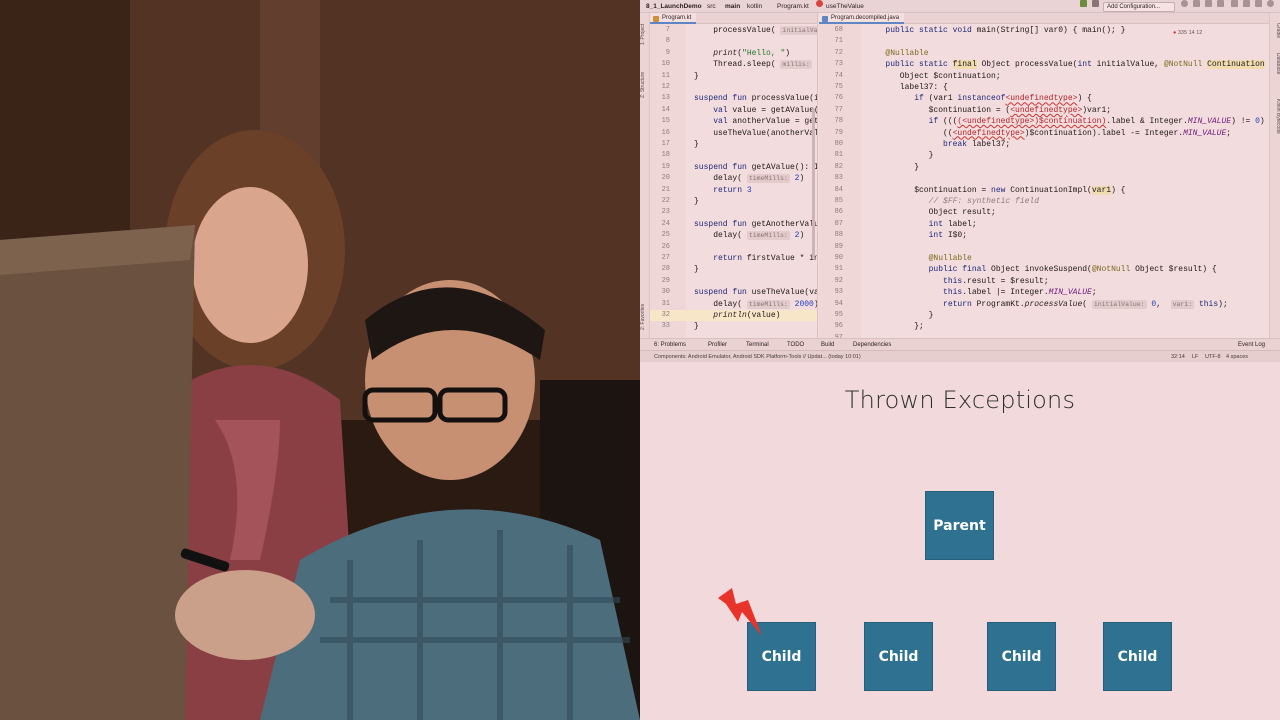 Image resolution: width=1280 pixels, height=720 pixels. I want to click on code-line: 92 this.result = $result;, so click(1044, 281).